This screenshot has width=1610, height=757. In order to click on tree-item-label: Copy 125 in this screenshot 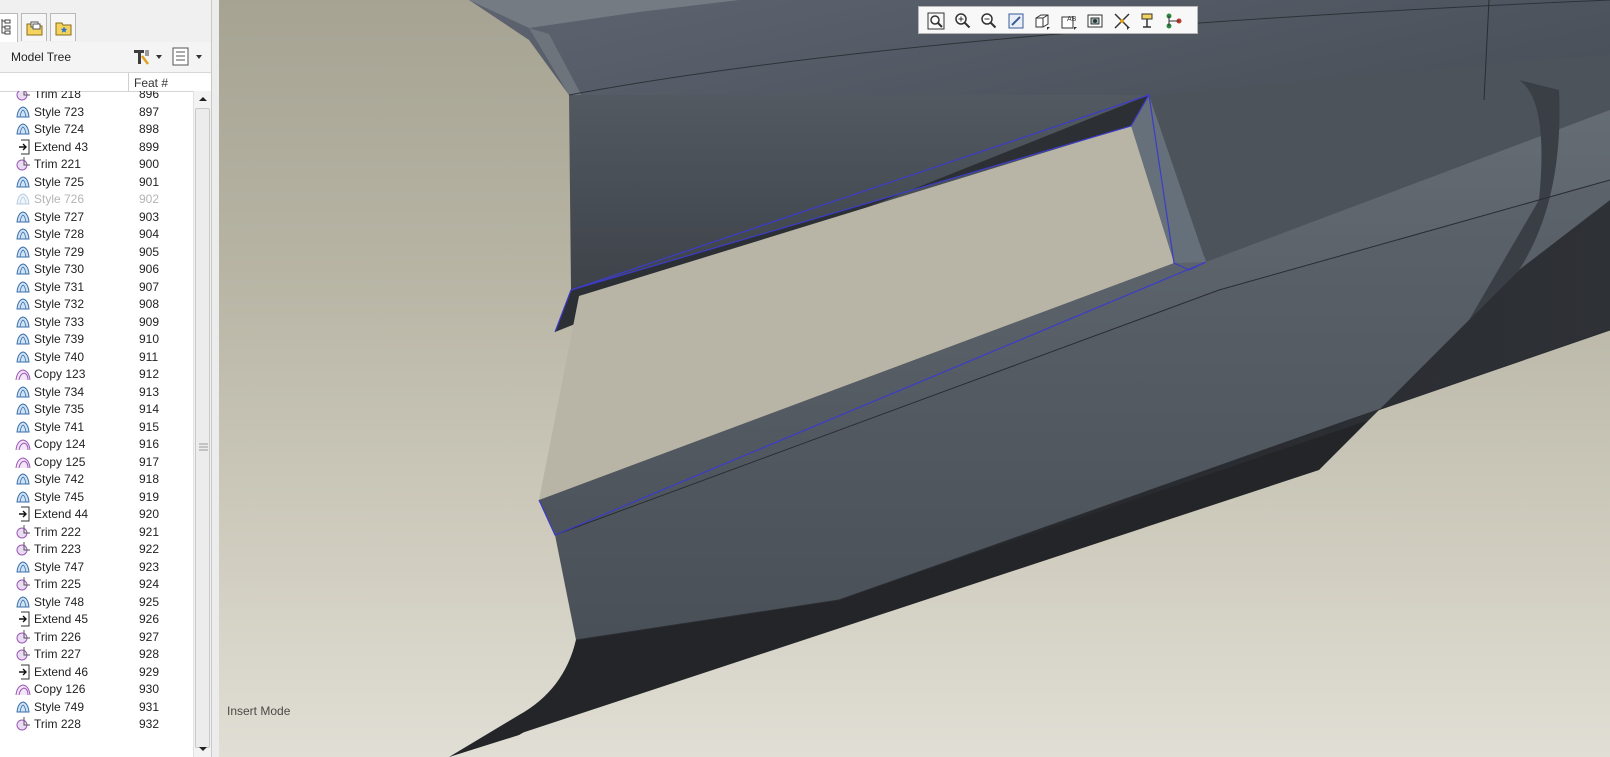, I will do `click(60, 461)`.